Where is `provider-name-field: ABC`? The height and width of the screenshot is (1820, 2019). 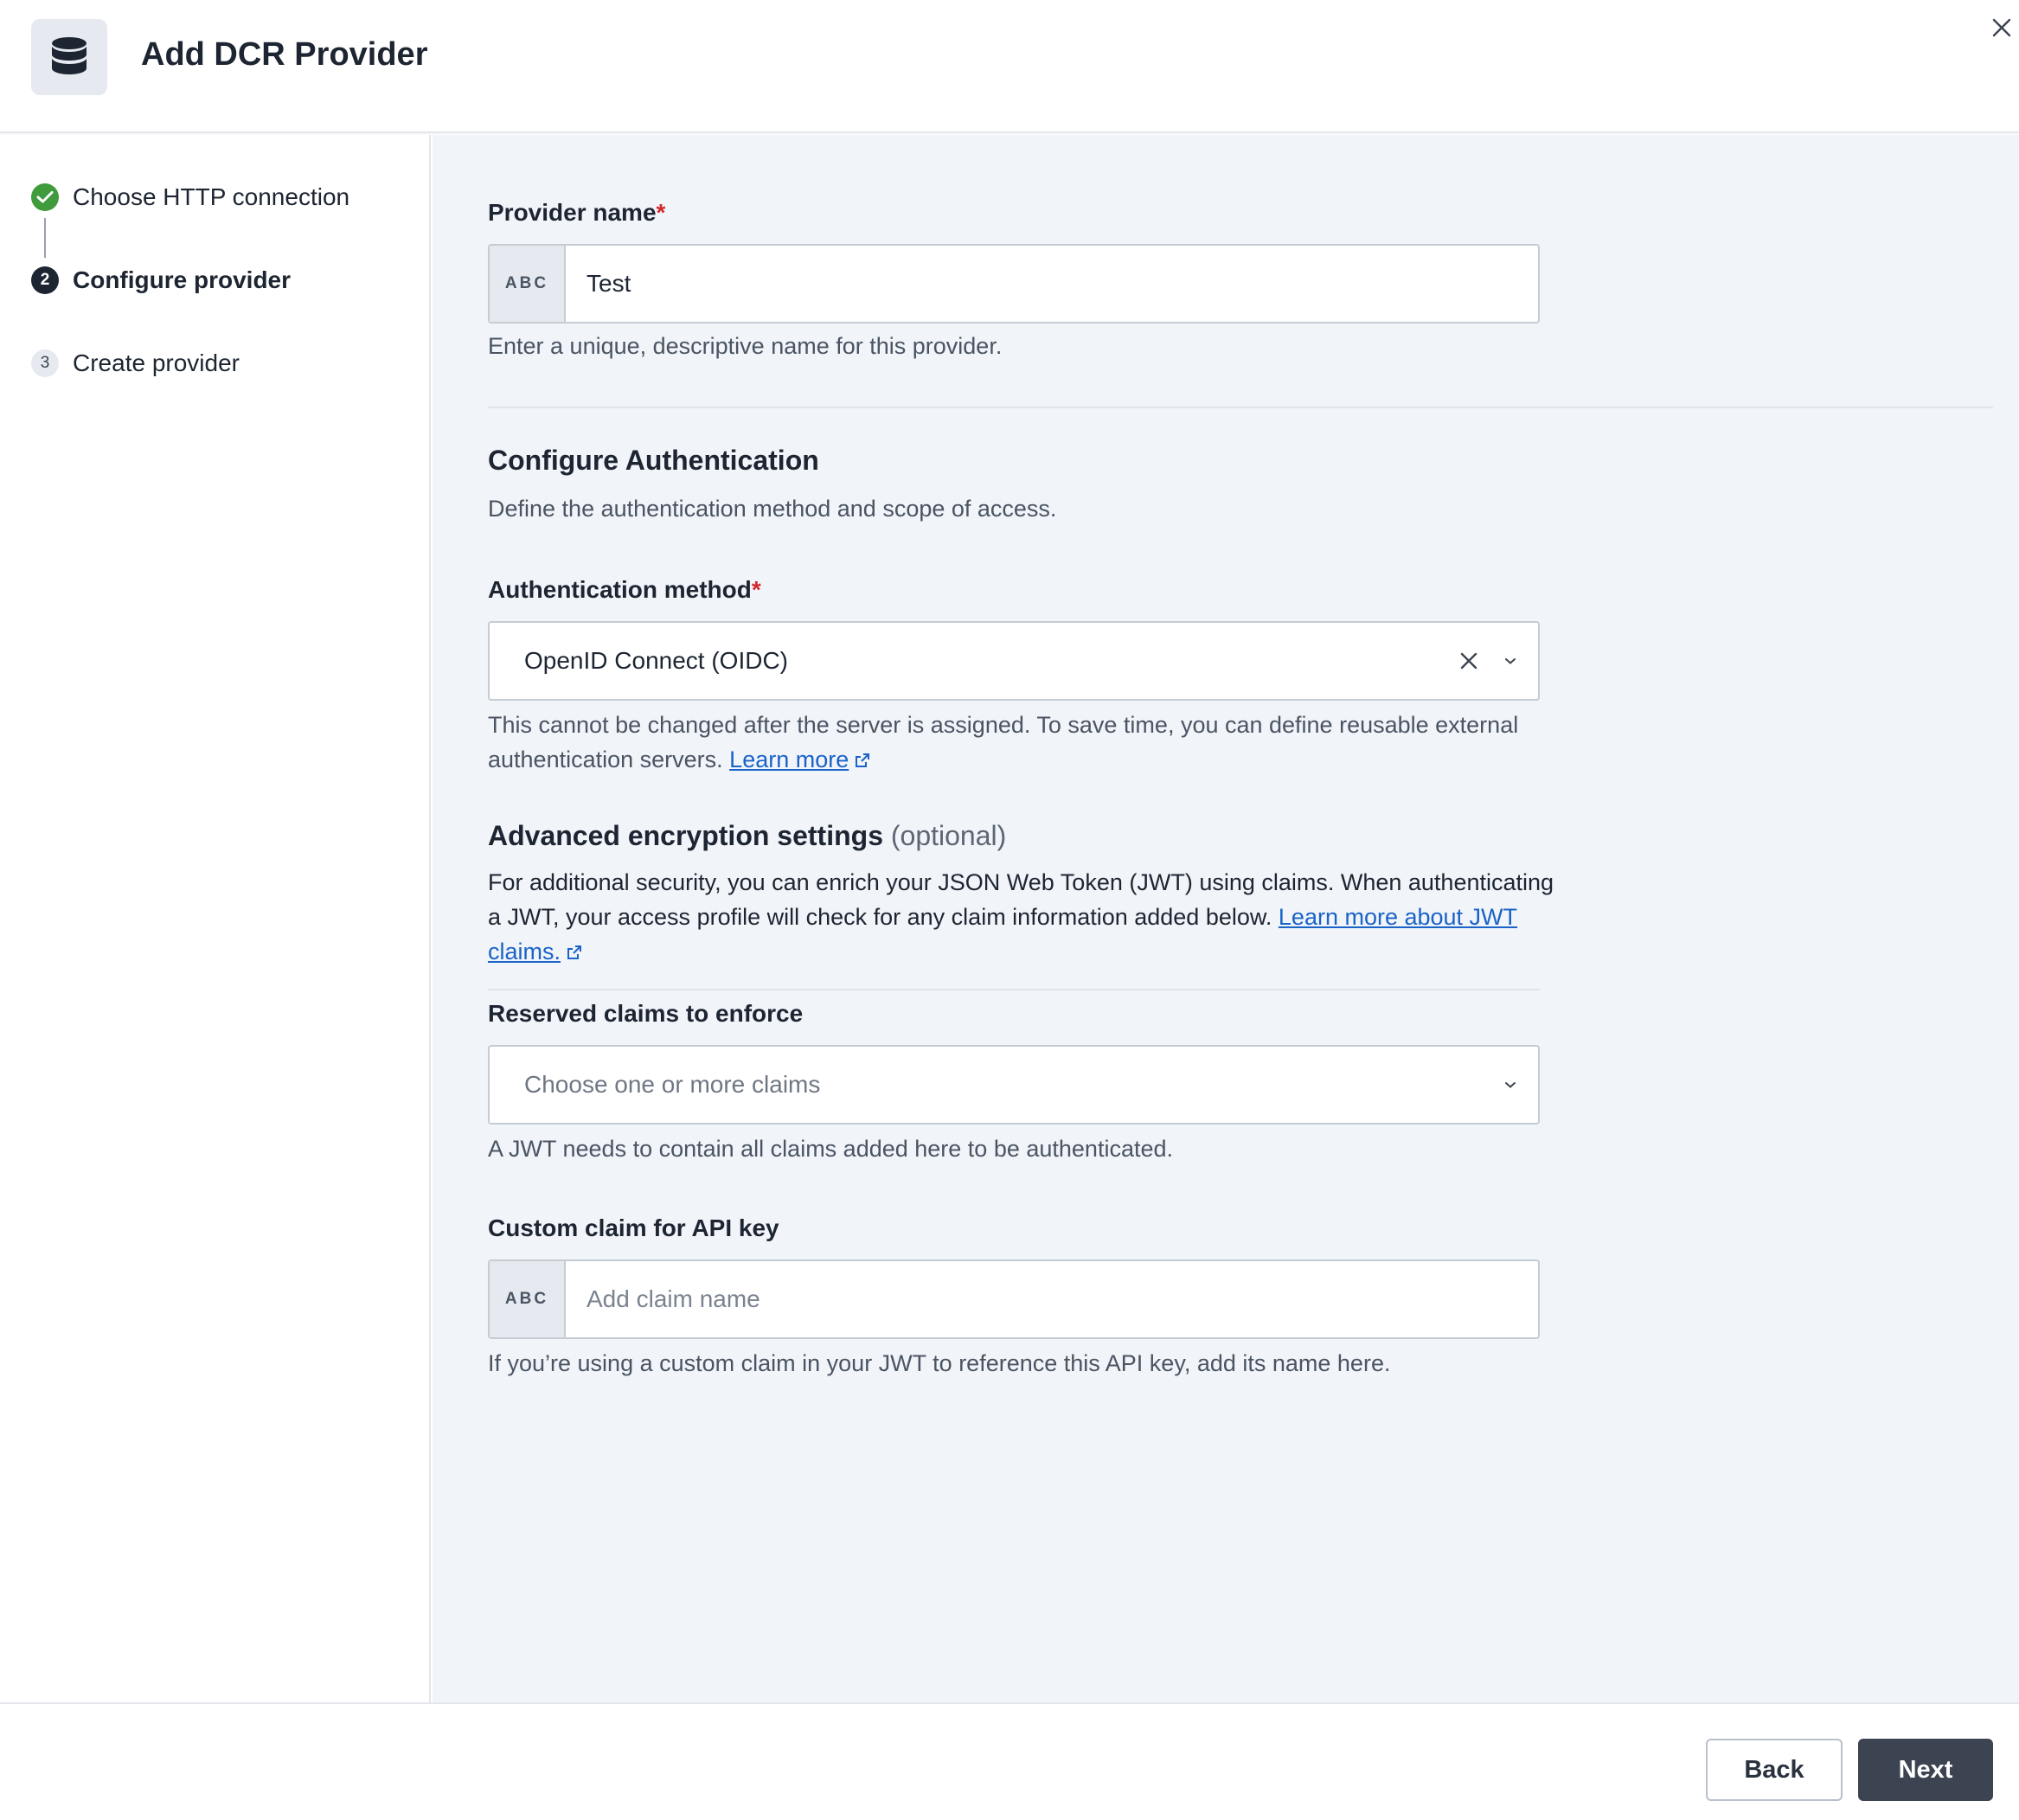
provider-name-field: ABC is located at coordinates (1014, 284).